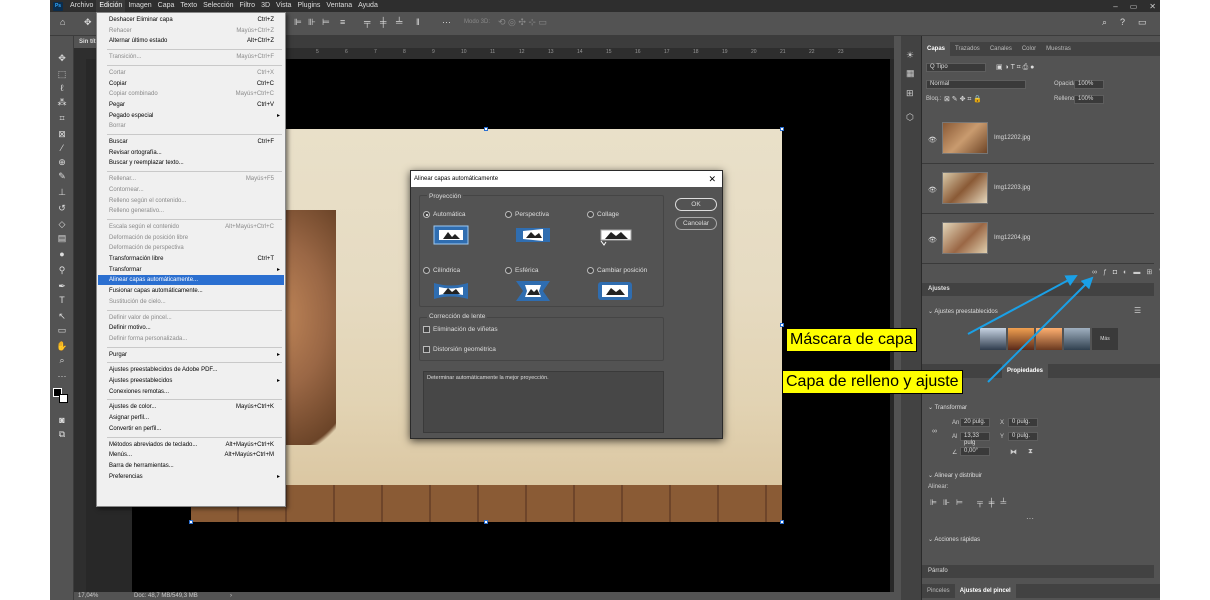 Image resolution: width=1210 pixels, height=600 pixels. I want to click on layer-filter-select: Q Tipo, so click(956, 67).